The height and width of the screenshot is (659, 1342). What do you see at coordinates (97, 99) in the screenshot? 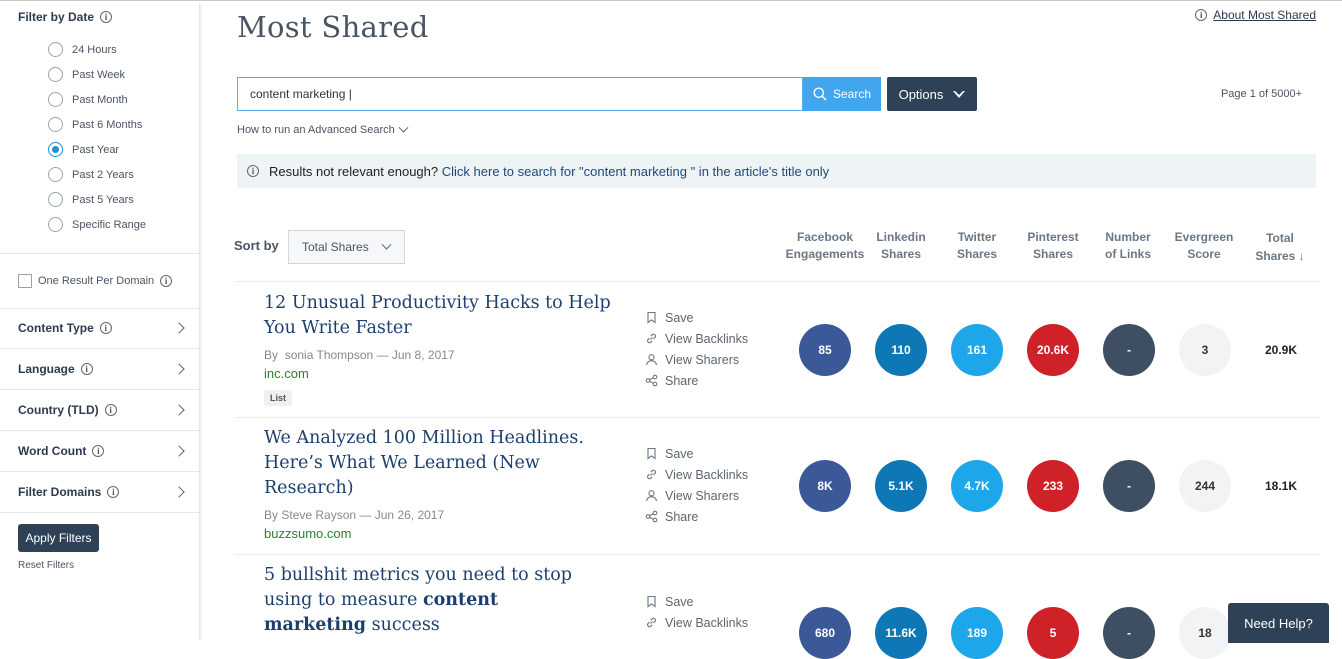
I see `date-option-past-month: Past Month` at bounding box center [97, 99].